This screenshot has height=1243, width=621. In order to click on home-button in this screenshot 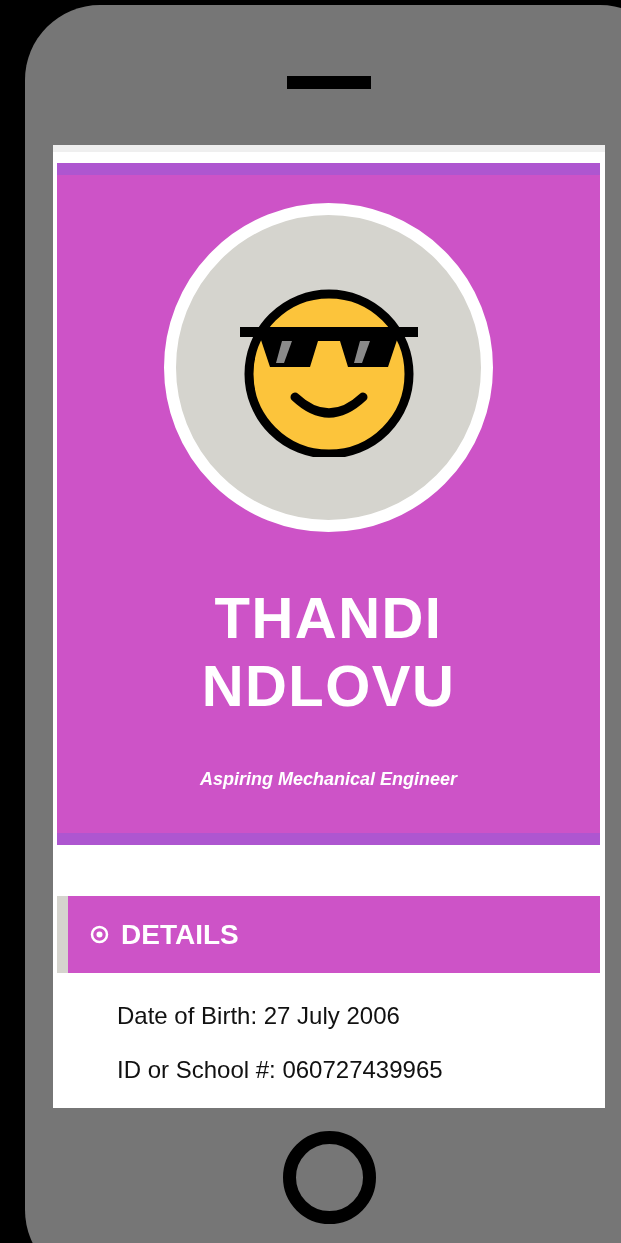, I will do `click(329, 1177)`.